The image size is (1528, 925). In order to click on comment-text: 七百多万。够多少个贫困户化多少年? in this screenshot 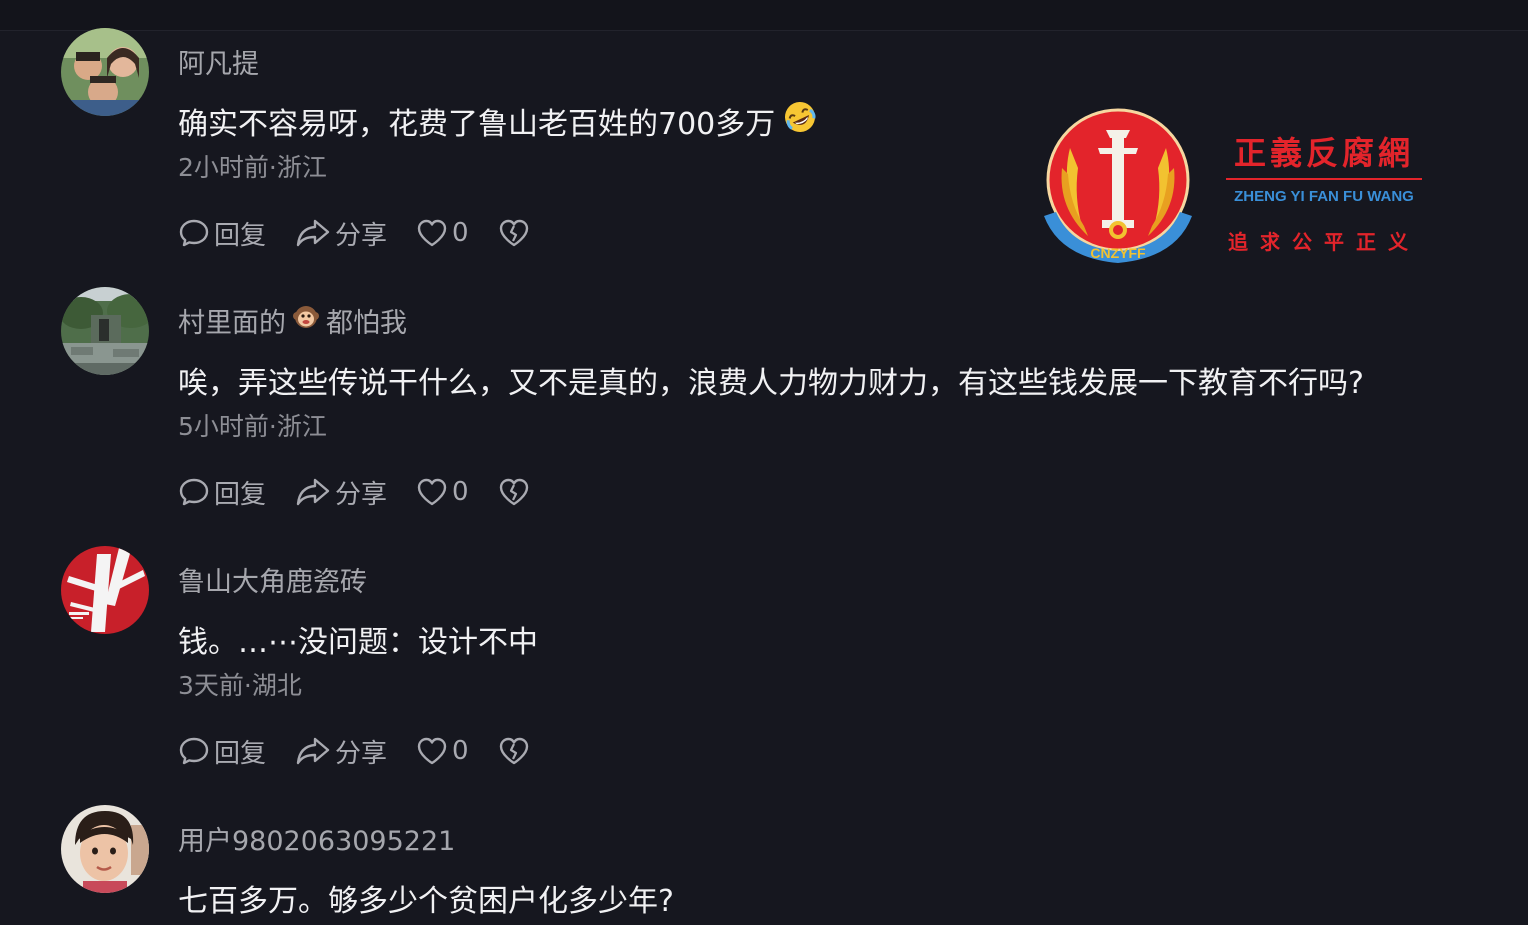, I will do `click(426, 901)`.